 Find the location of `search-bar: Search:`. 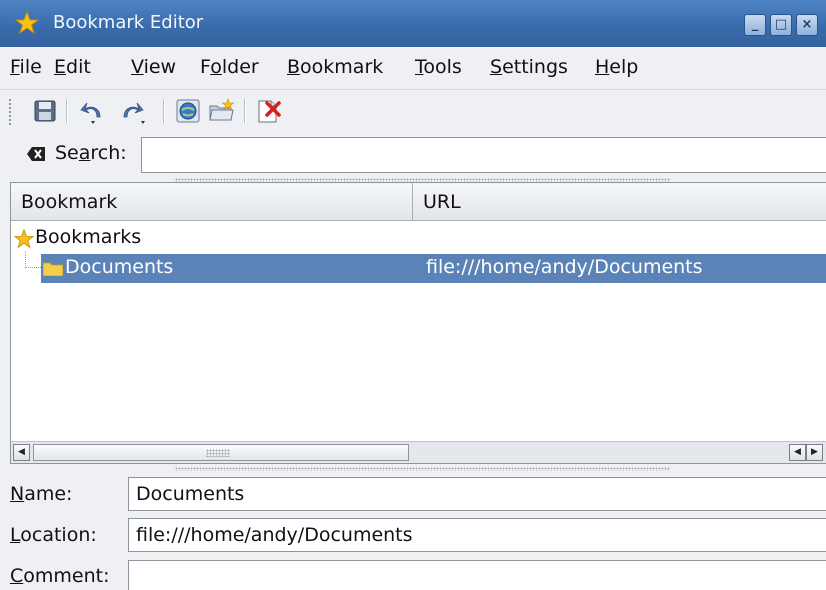

search-bar: Search: is located at coordinates (413, 155).